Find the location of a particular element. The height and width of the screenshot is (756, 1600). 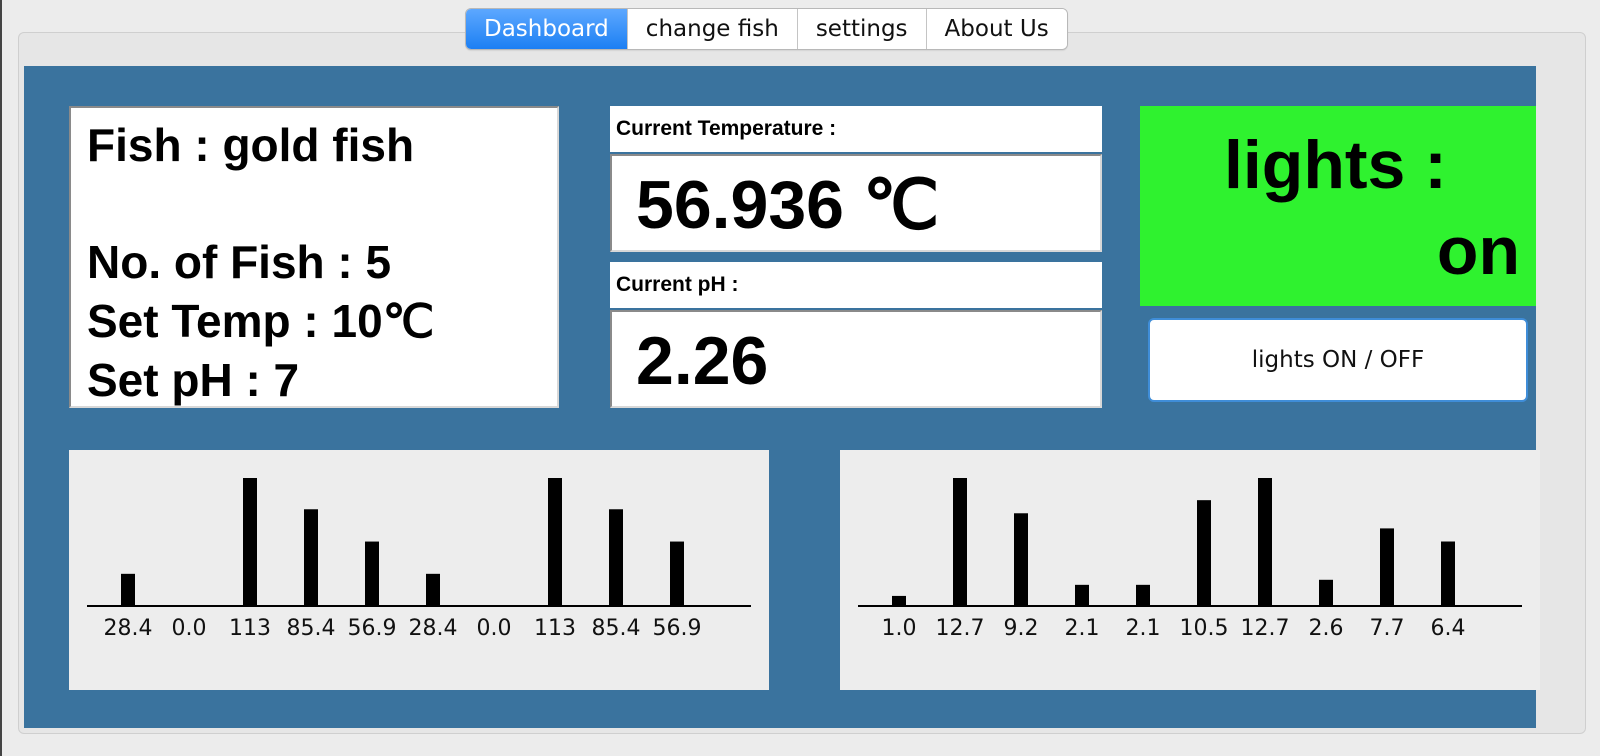

lights-state: on is located at coordinates (1478, 251).